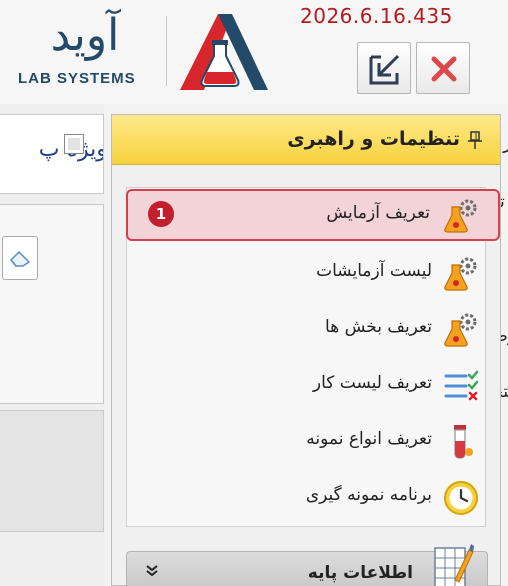  Describe the element at coordinates (52, 154) in the screenshot. I see `left-title-box: آویژه پ` at that location.